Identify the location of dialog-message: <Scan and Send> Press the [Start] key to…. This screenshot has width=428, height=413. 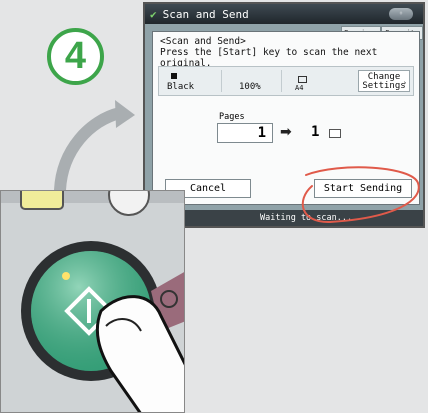
(289, 52).